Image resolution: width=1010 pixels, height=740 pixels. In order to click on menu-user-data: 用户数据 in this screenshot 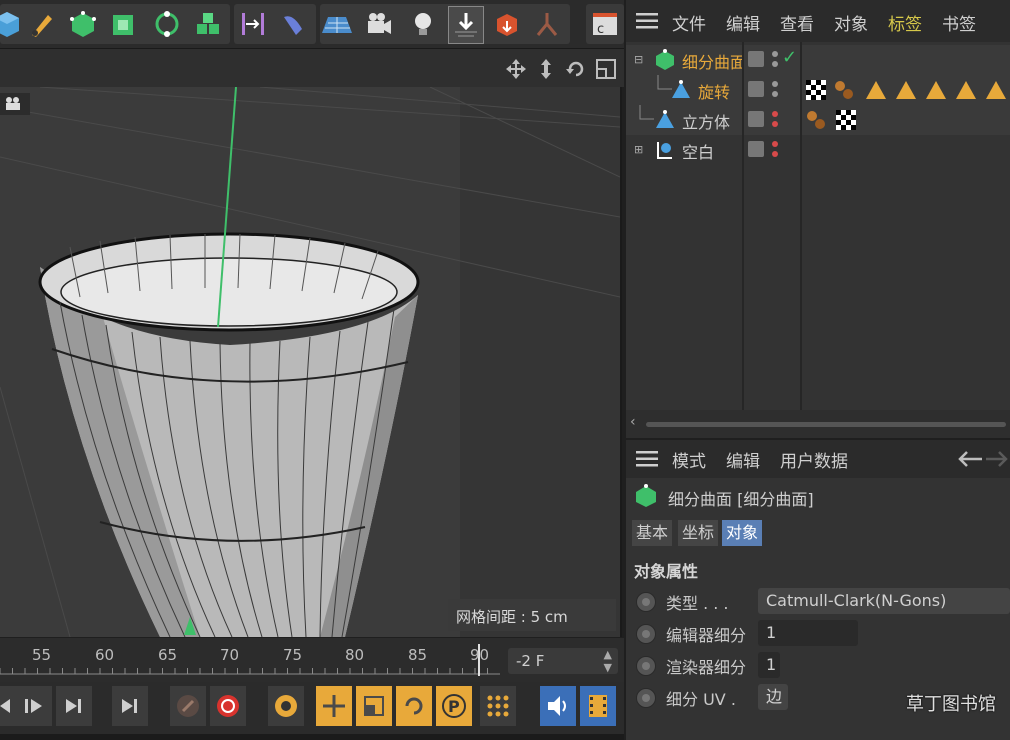, I will do `click(814, 459)`.